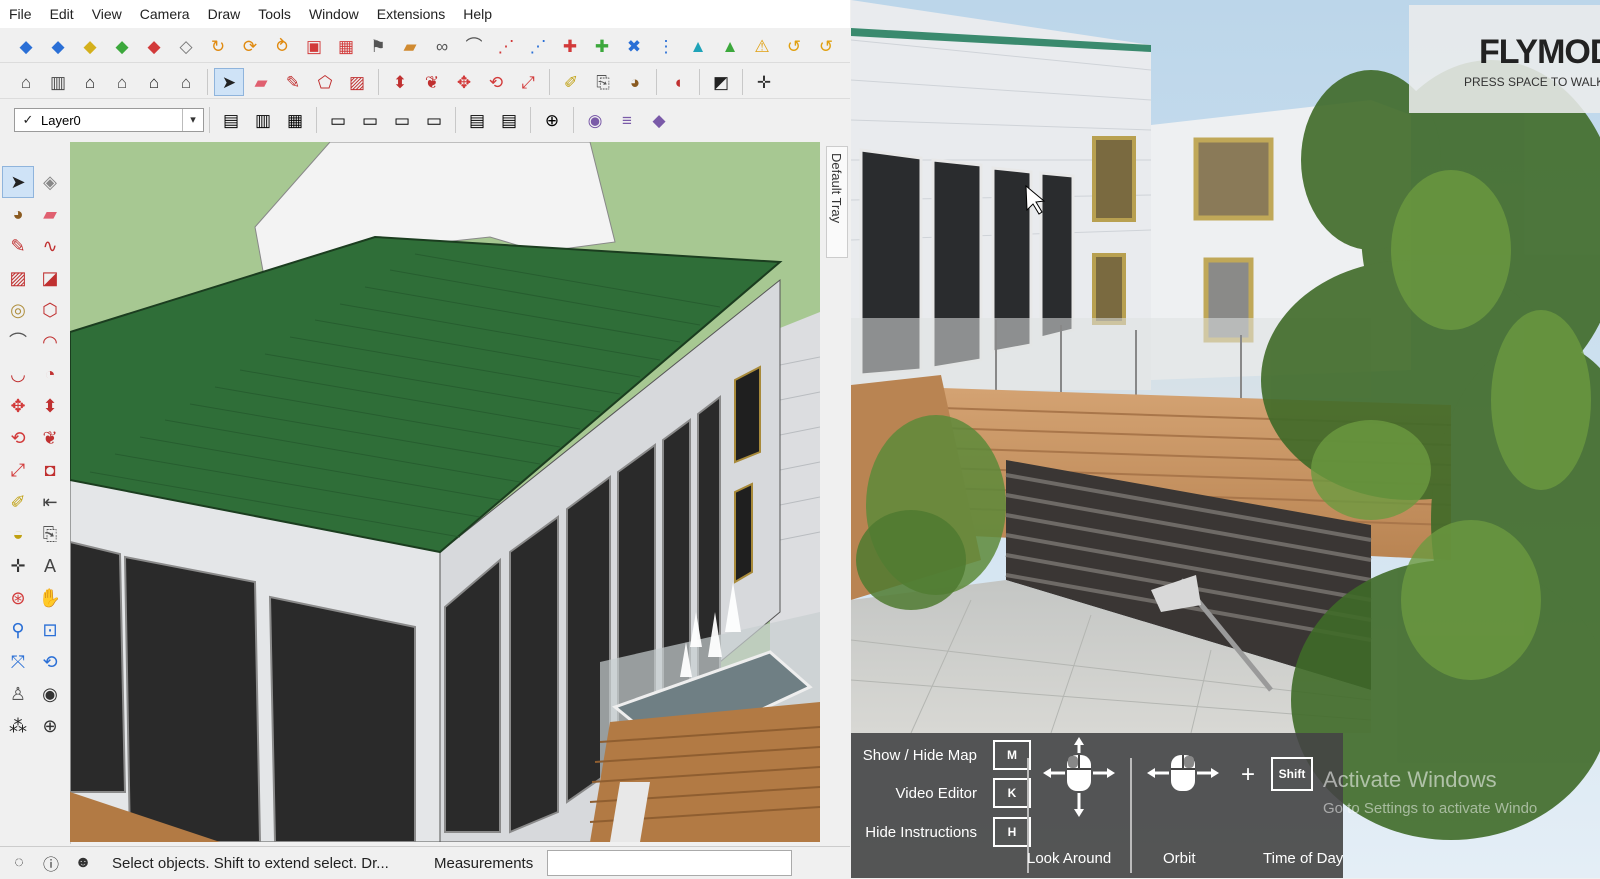  I want to click on measurements-input, so click(670, 863).